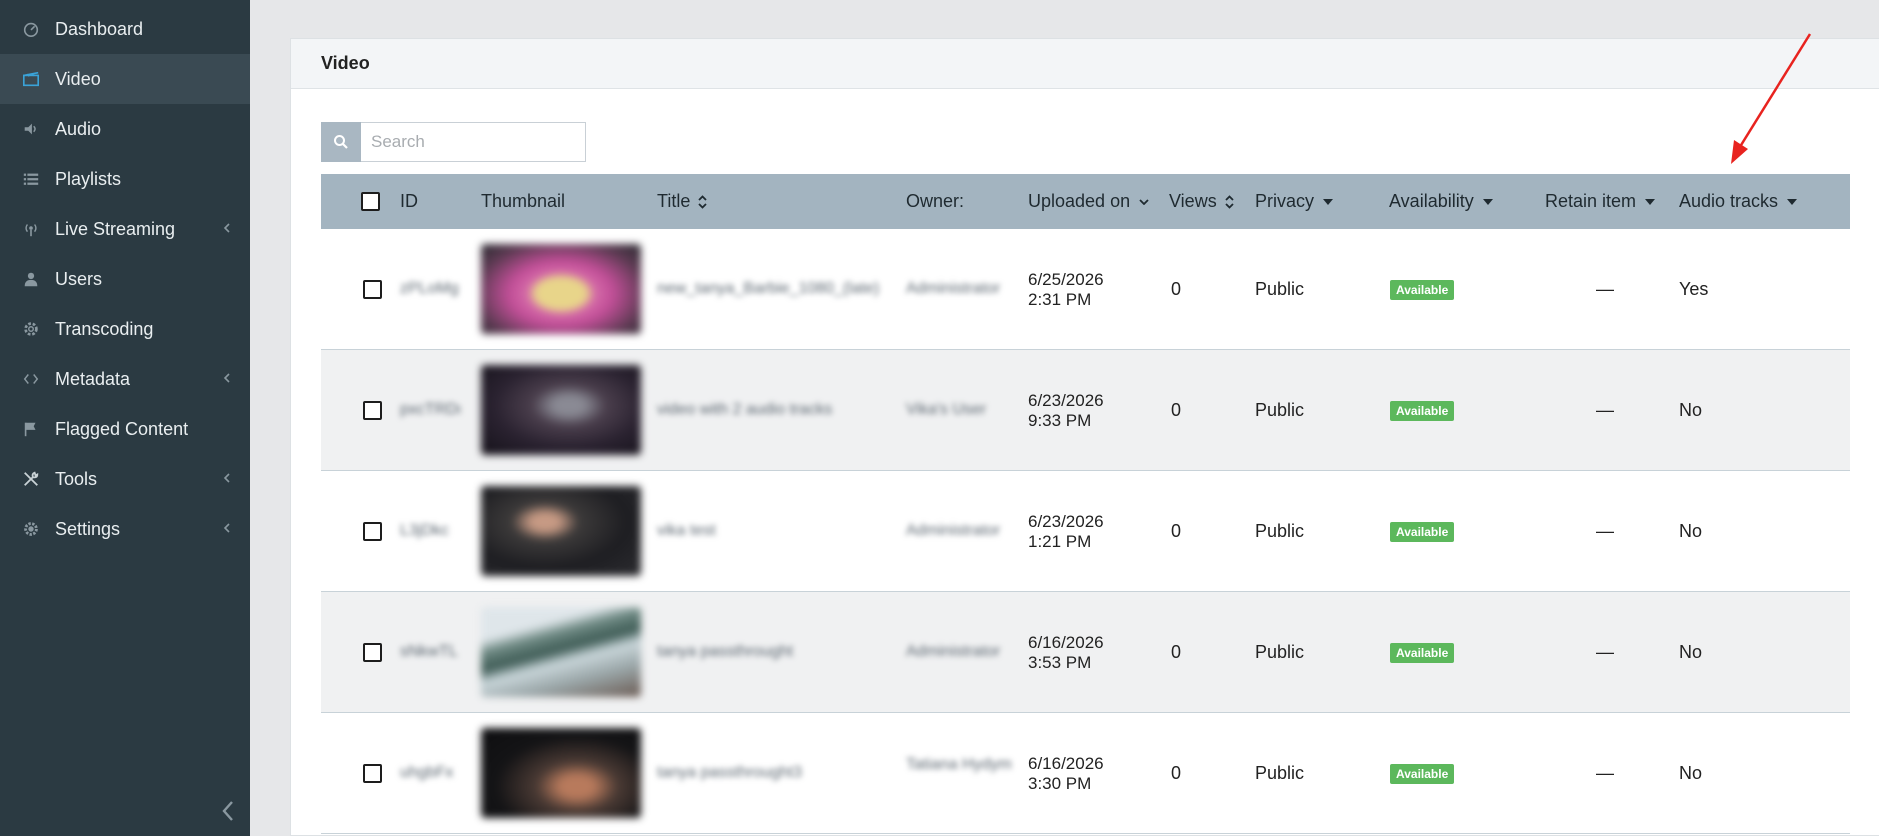  What do you see at coordinates (1066, 289) in the screenshot?
I see `upload-datetime: 6/25/2026 2:31 PM` at bounding box center [1066, 289].